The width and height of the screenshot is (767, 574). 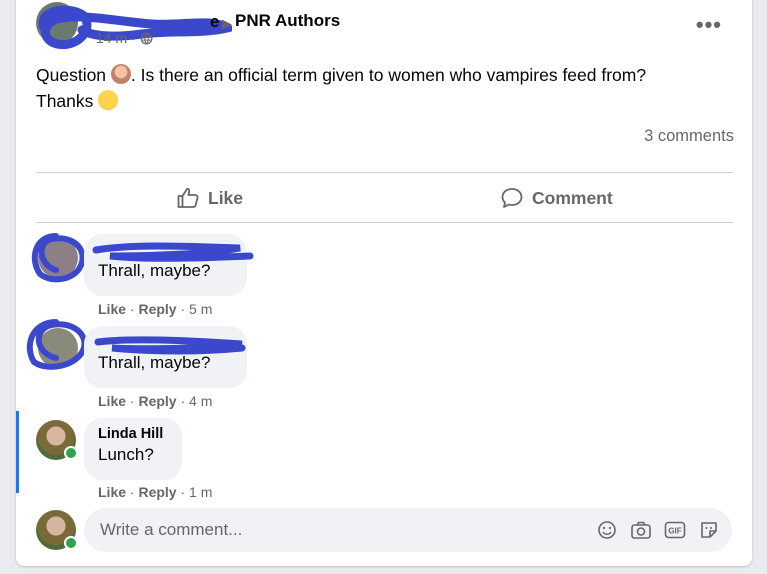 What do you see at coordinates (126, 454) in the screenshot?
I see `comment-text: Lunch?` at bounding box center [126, 454].